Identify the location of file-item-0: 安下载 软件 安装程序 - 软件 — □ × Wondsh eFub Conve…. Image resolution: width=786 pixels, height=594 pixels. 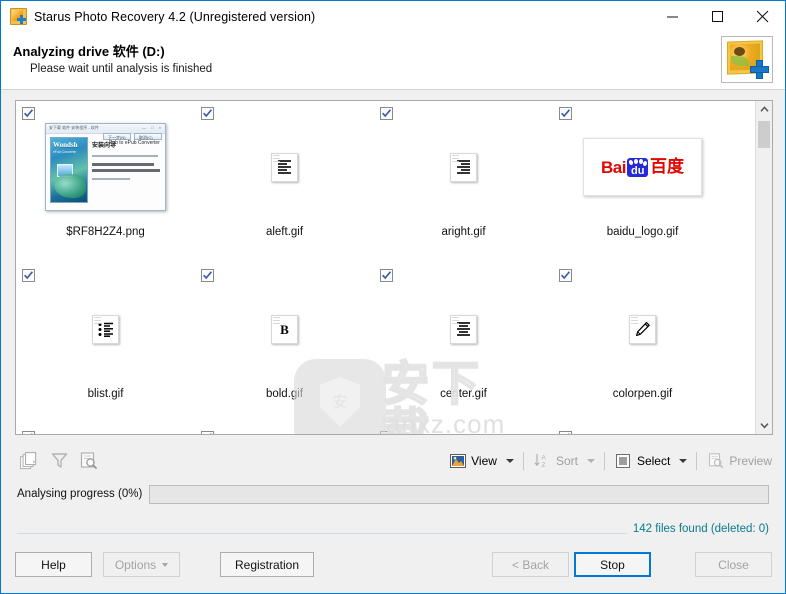
(105, 182).